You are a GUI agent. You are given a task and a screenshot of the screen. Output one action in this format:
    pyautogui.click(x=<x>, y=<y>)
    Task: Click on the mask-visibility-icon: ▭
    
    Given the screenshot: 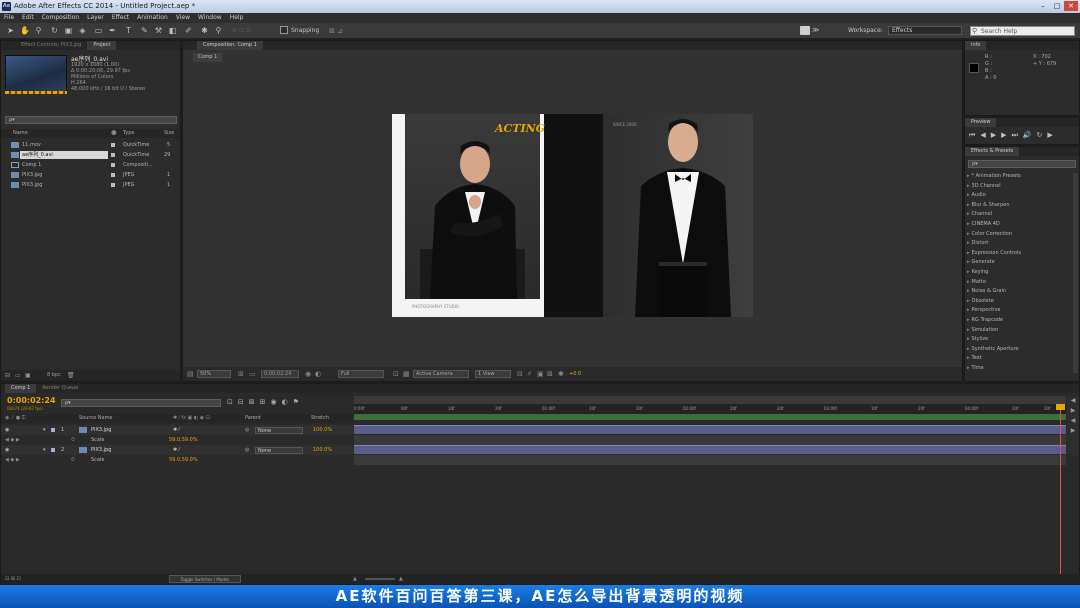 What is the action you would take?
    pyautogui.click(x=252, y=374)
    